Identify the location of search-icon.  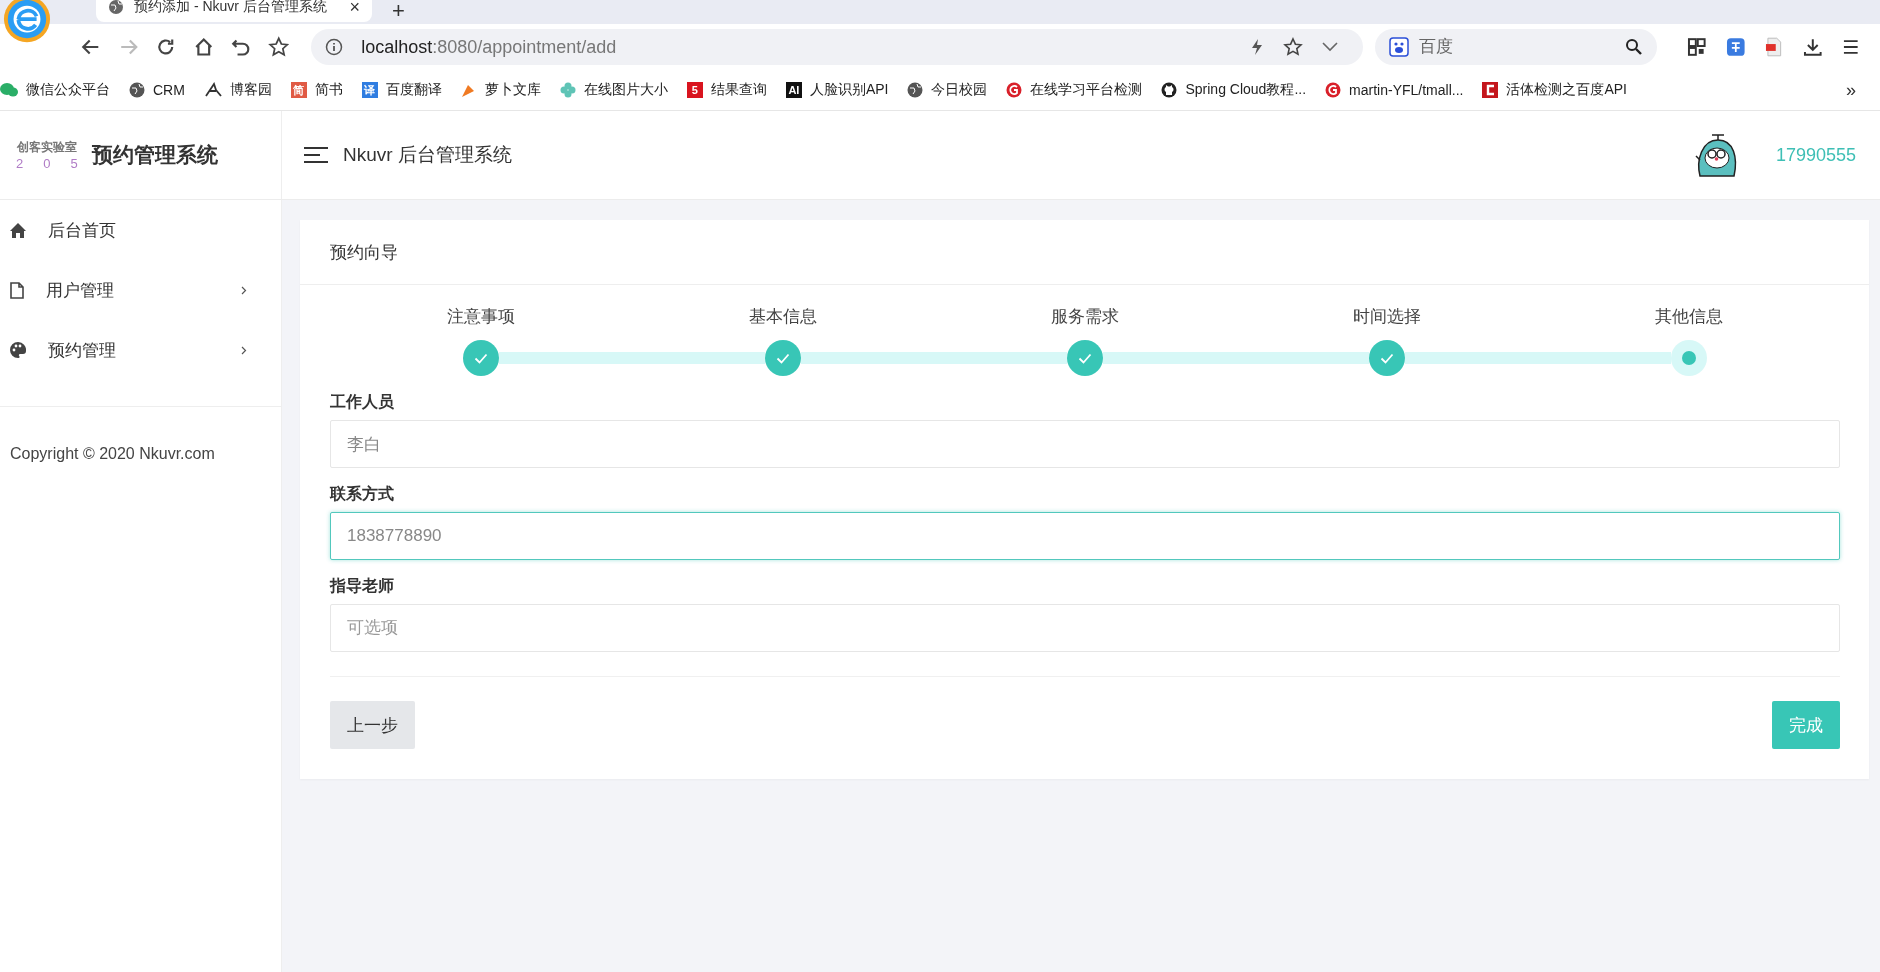
(1634, 47).